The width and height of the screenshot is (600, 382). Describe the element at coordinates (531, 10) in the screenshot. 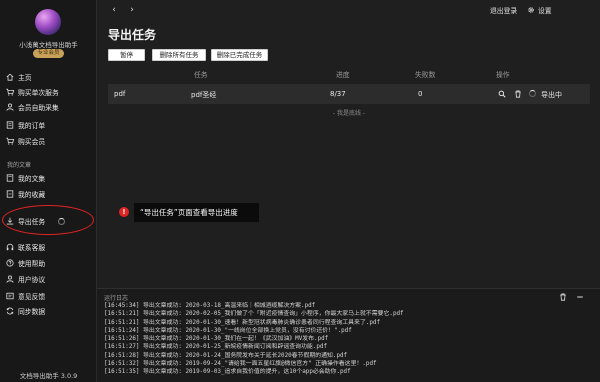

I see `gear-icon` at that location.